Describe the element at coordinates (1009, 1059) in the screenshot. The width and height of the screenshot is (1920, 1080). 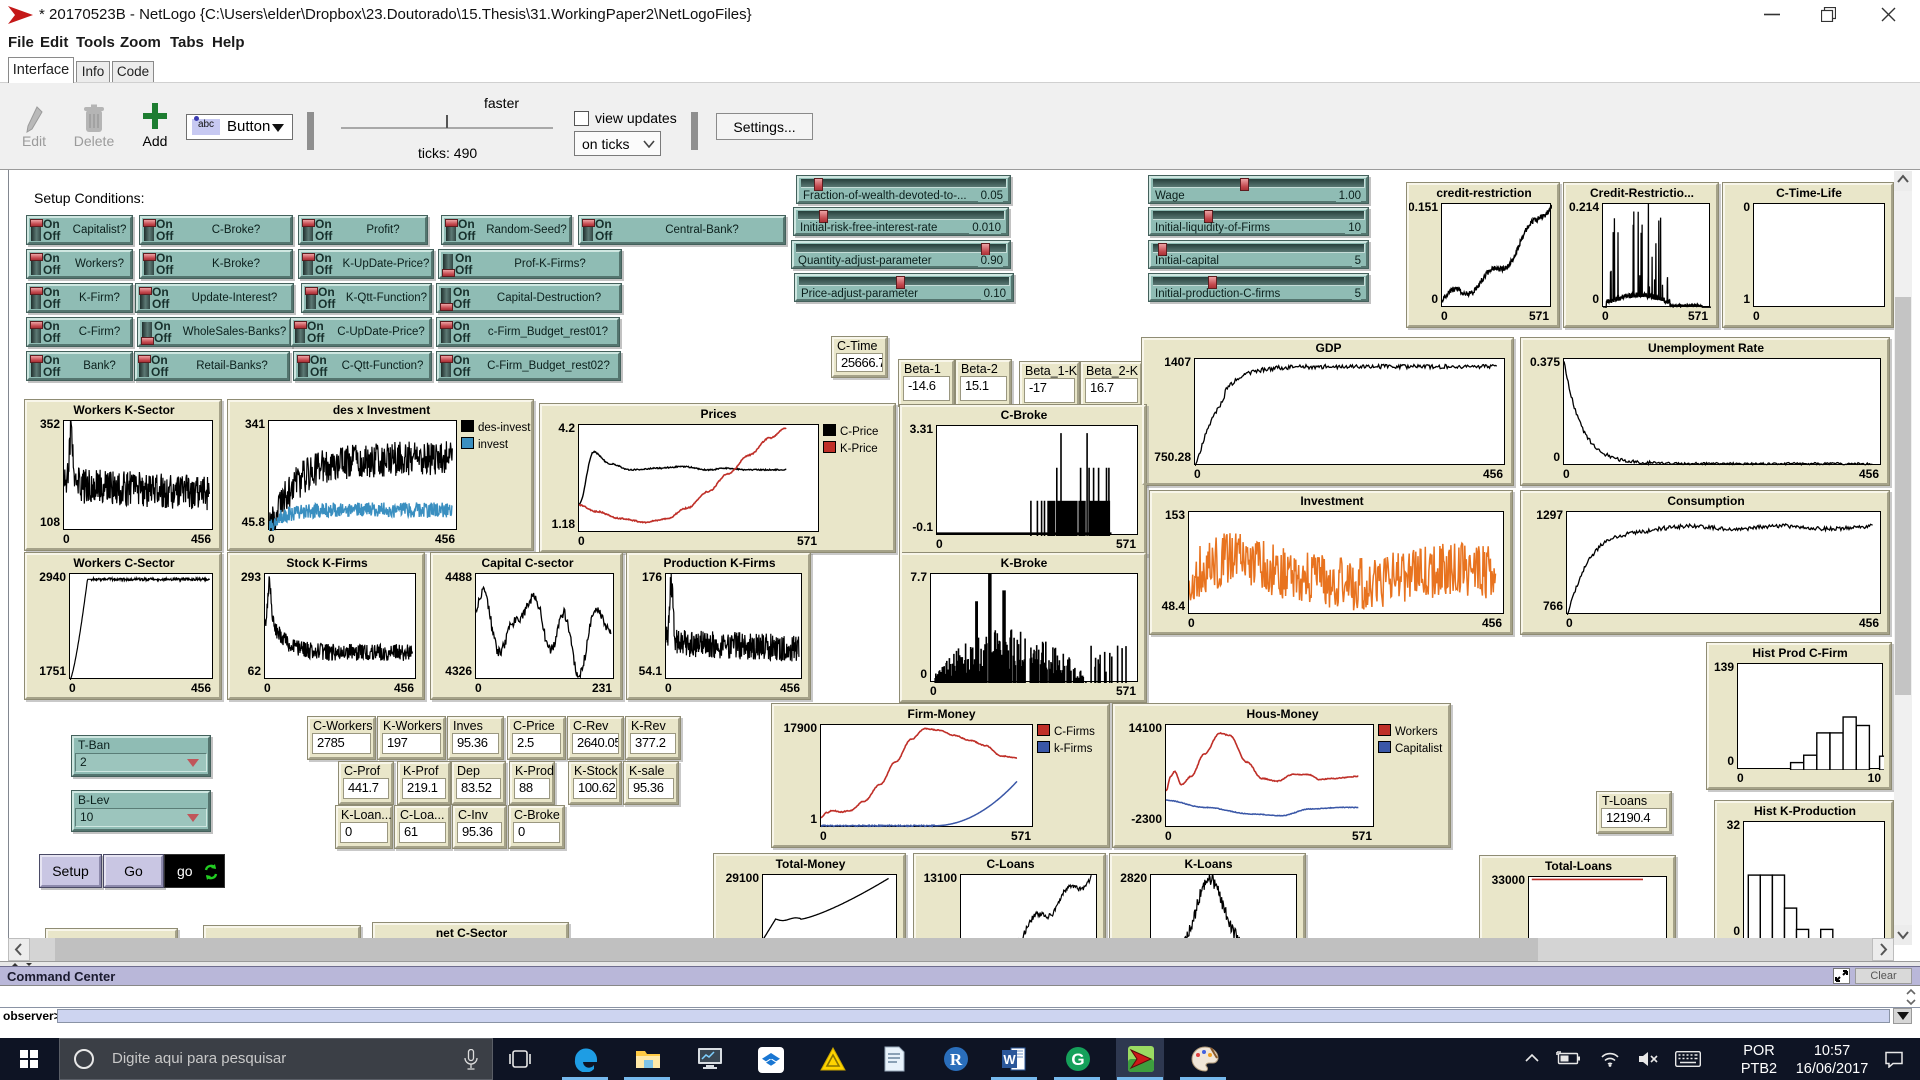
I see `svg-text: W` at that location.